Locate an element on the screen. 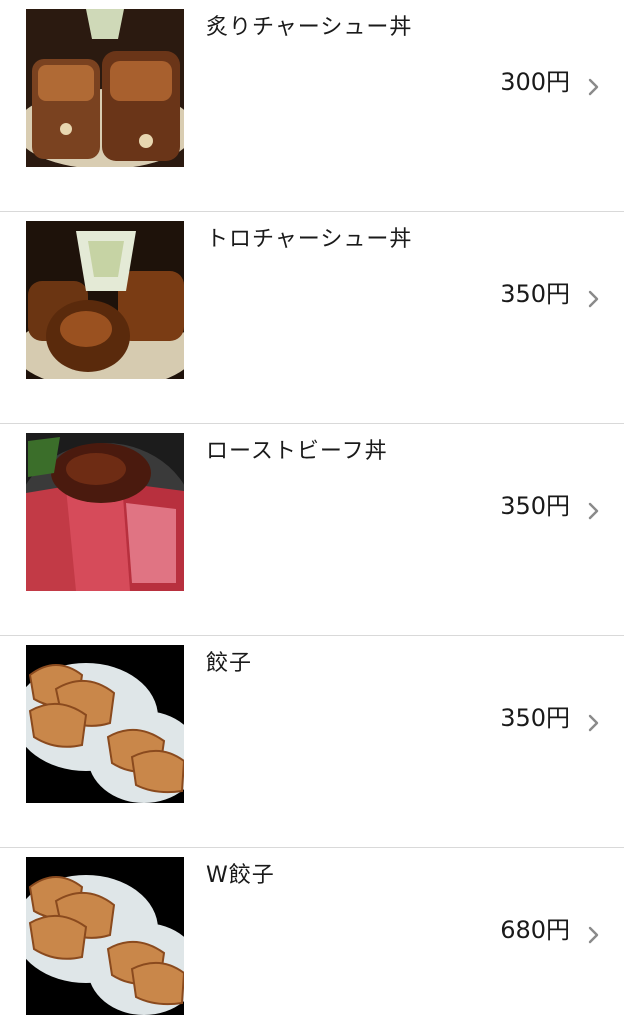 This screenshot has height=1024, width=624. item-name: W餃子 is located at coordinates (240, 875).